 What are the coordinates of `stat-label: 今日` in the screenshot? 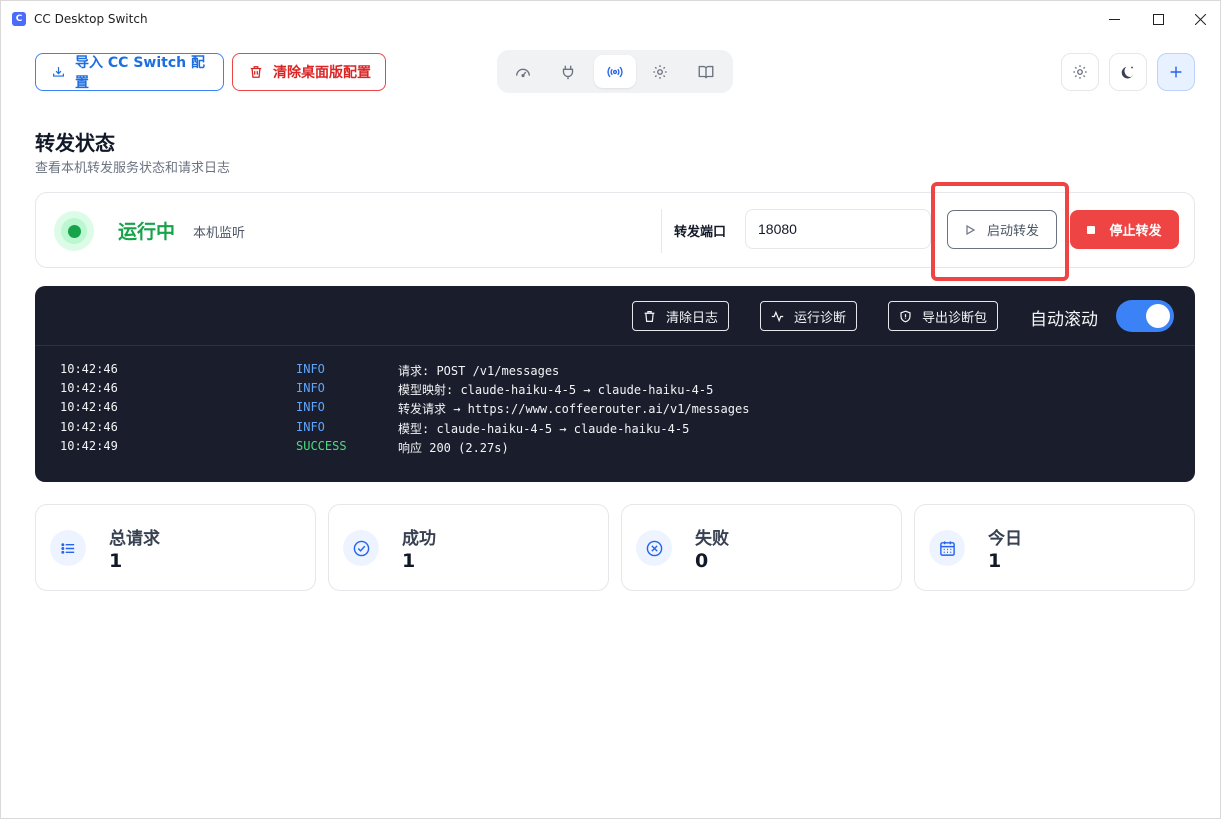 It's located at (1005, 539).